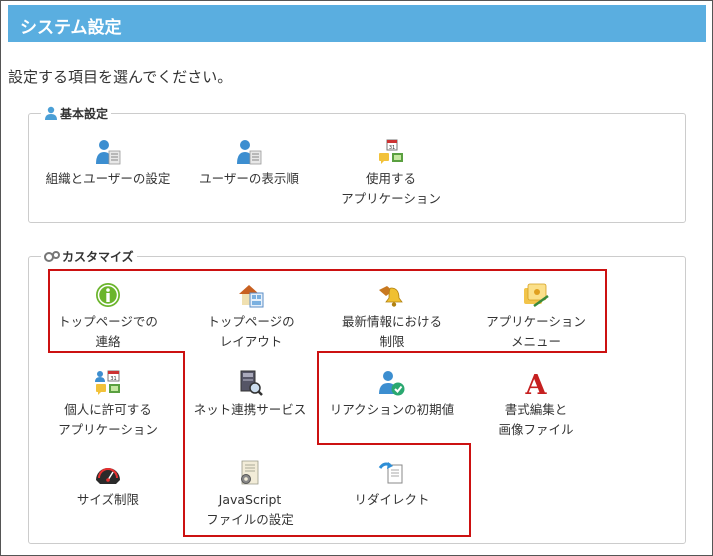 This screenshot has height=556, width=713. What do you see at coordinates (250, 509) in the screenshot?
I see `javascript-file-label: JavaScript ファイルの設定` at bounding box center [250, 509].